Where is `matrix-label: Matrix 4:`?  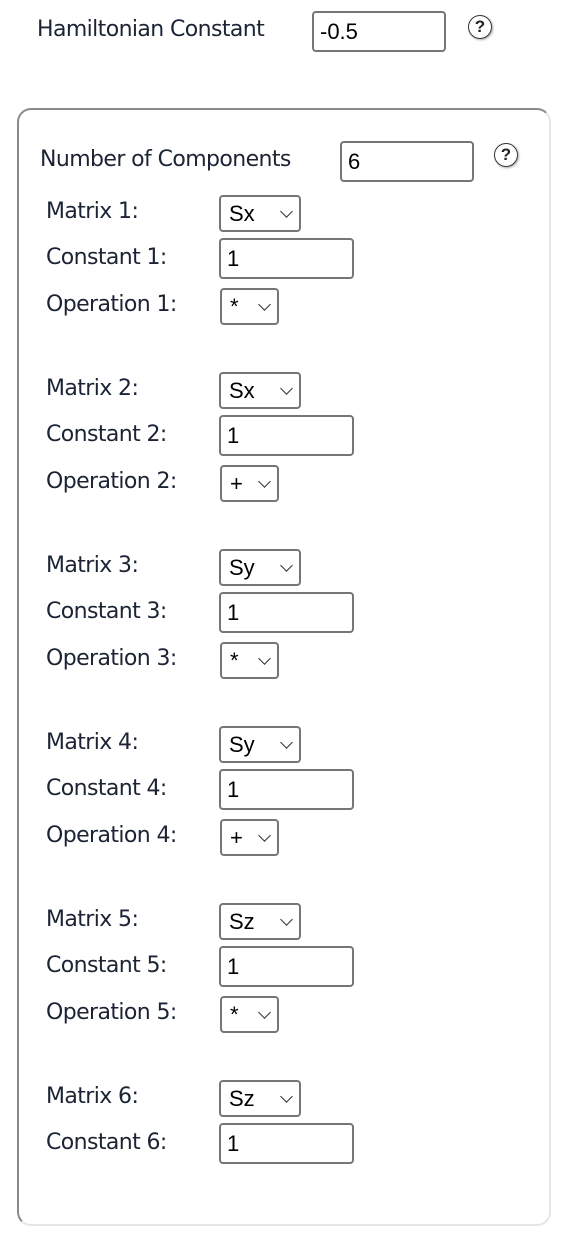
matrix-label: Matrix 4: is located at coordinates (92, 742).